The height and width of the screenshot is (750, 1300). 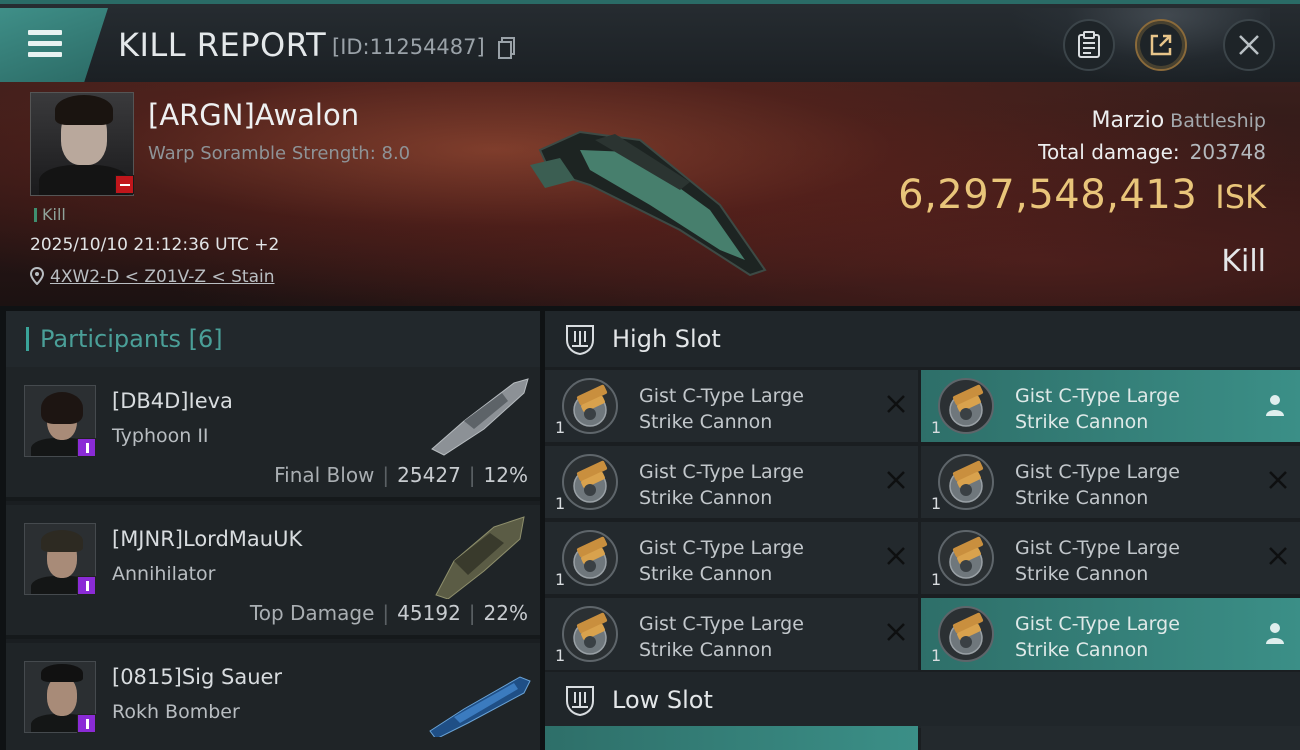 What do you see at coordinates (388, 613) in the screenshot?
I see `participant-stats: Top Damage | 45192 | 22%` at bounding box center [388, 613].